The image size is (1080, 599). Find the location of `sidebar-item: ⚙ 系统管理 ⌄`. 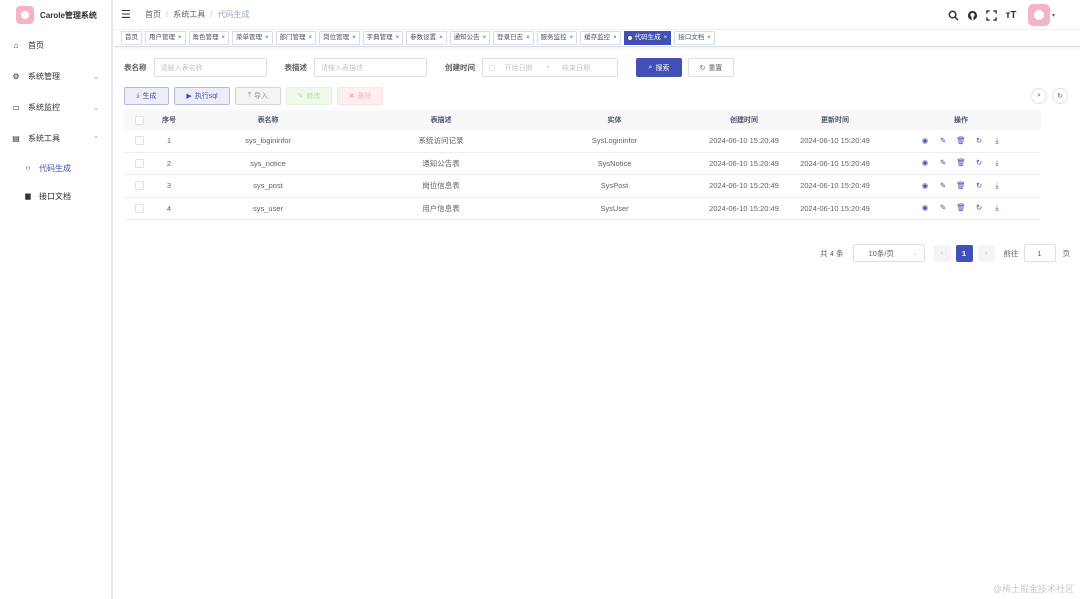

sidebar-item: ⚙ 系统管理 ⌄ is located at coordinates (55, 76).